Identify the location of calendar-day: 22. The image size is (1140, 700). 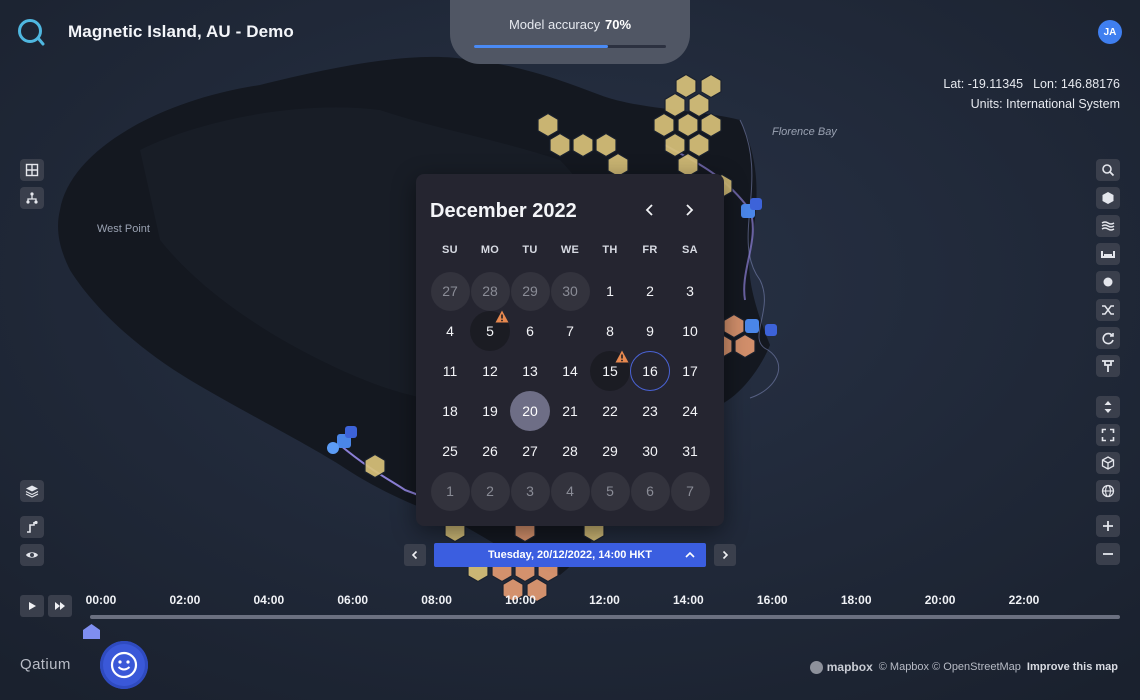
(610, 411).